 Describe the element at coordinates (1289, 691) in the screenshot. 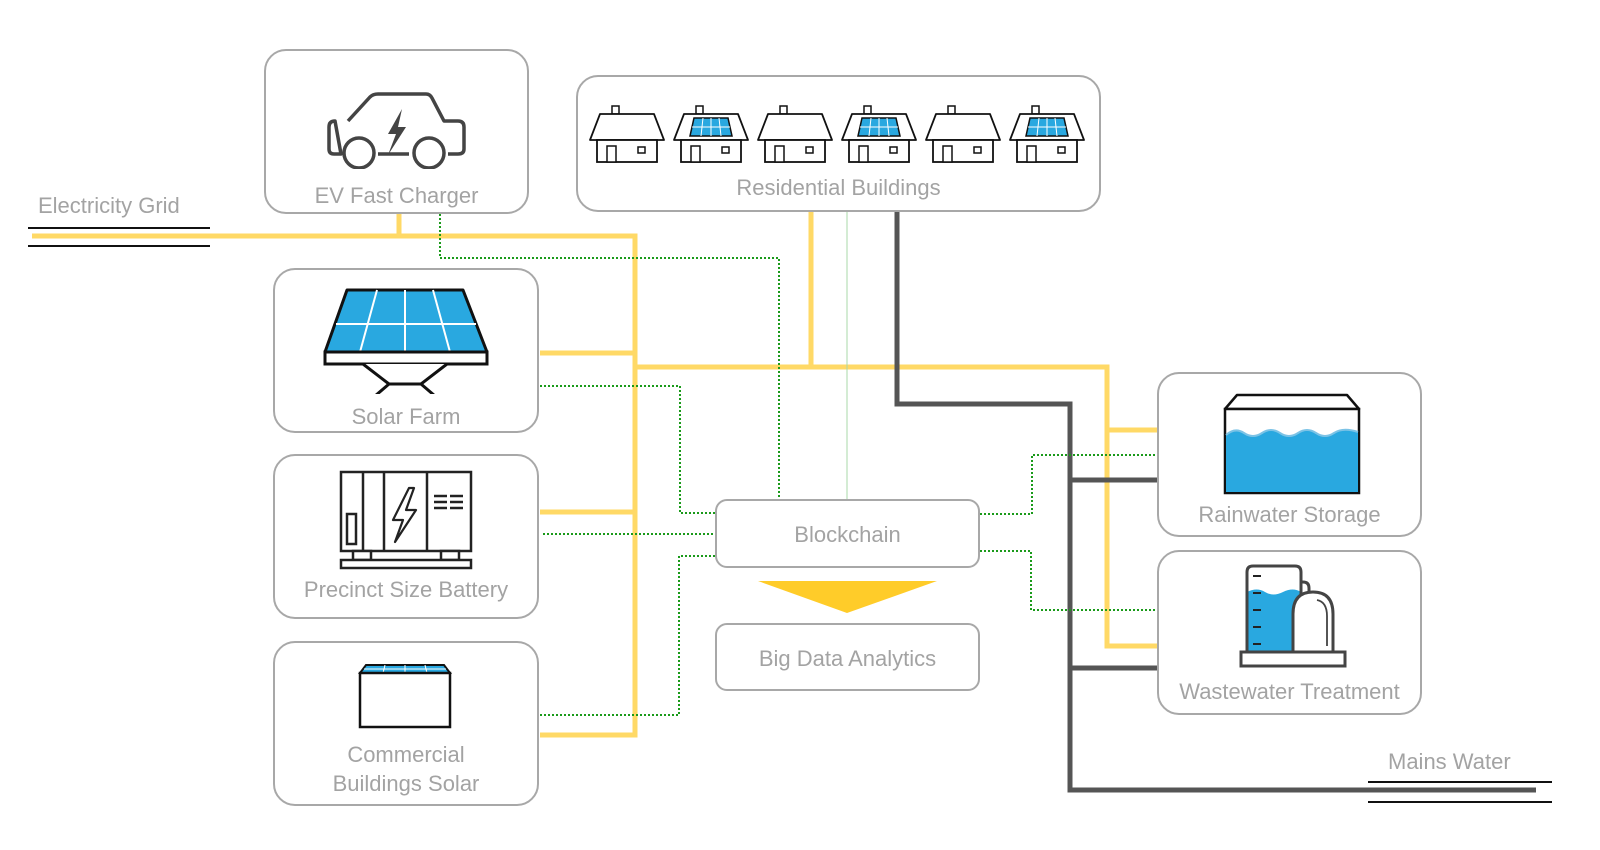

I see `wastewater-treatment-label: Wastewater Treatment` at that location.